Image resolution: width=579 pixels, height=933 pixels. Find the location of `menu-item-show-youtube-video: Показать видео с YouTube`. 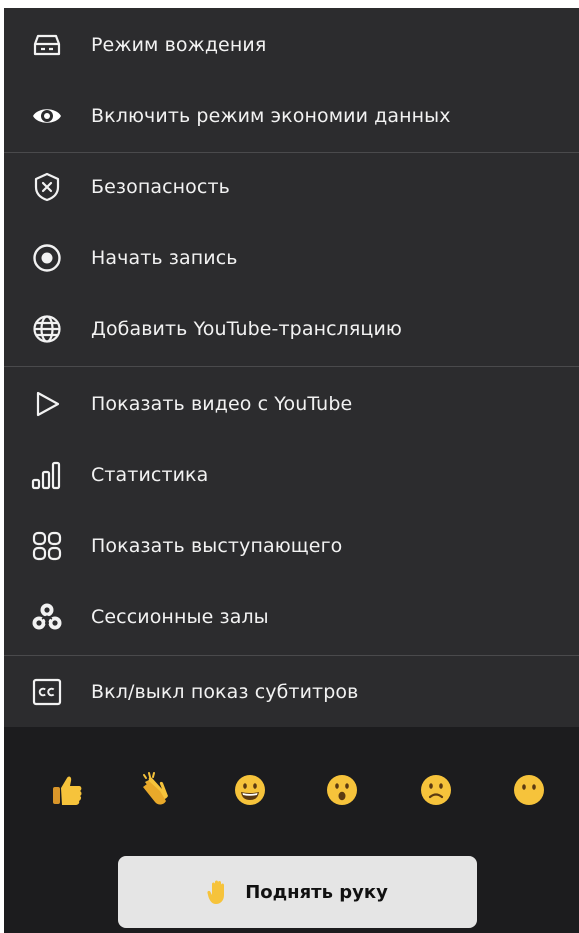

menu-item-show-youtube-video: Показать видео с YouTube is located at coordinates (291, 403).